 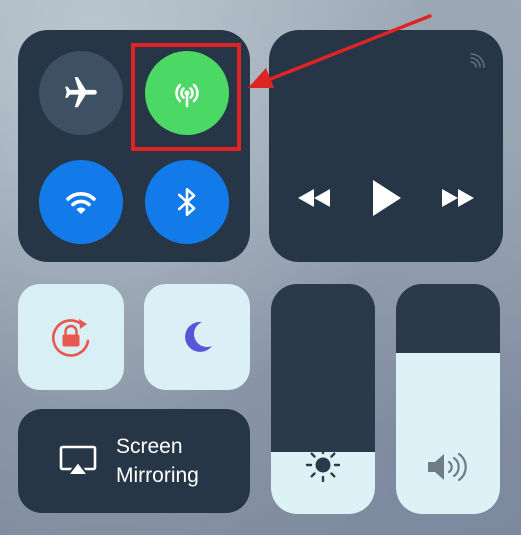 I want to click on annotation-arrow, so click(x=340, y=51).